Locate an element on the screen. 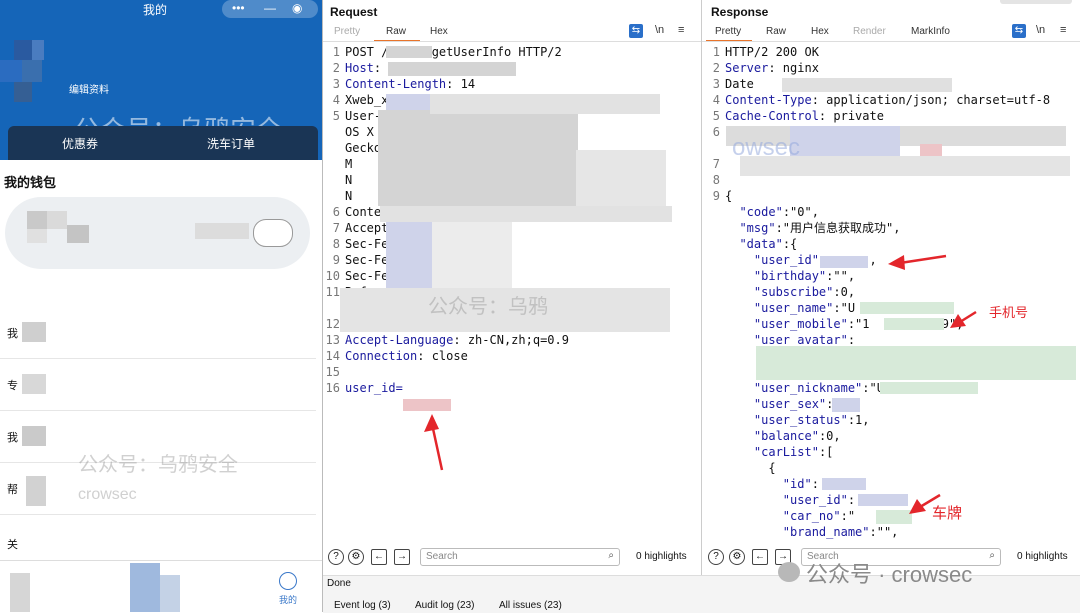 This screenshot has height=613, width=1080. tab-response-render: Render is located at coordinates (869, 31).